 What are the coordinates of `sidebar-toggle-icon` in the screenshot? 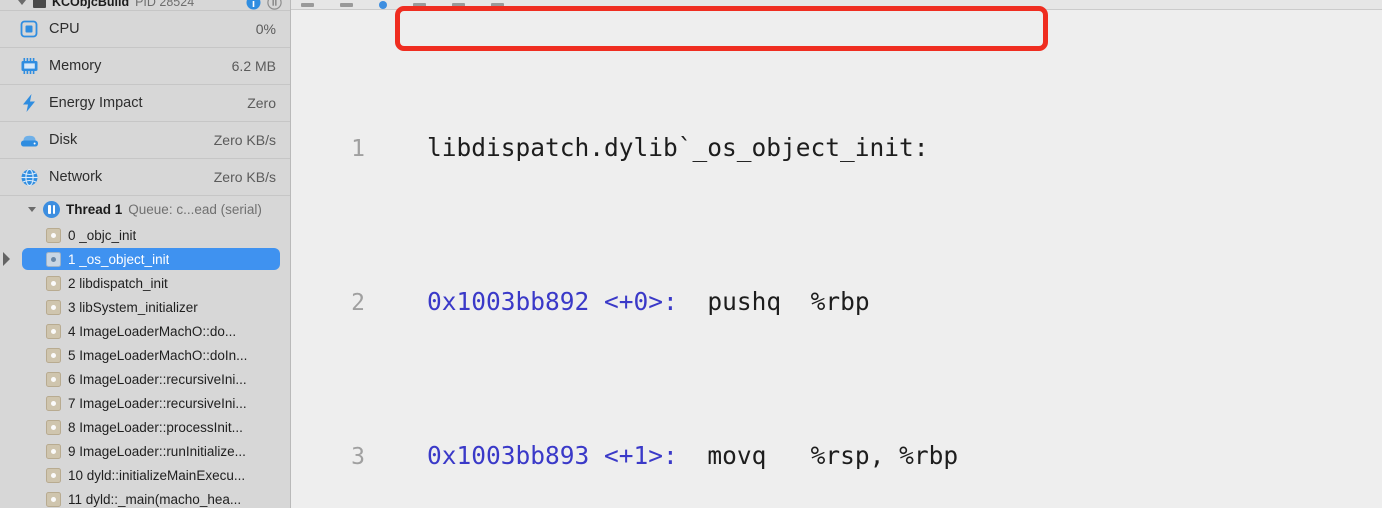 It's located at (307, 4).